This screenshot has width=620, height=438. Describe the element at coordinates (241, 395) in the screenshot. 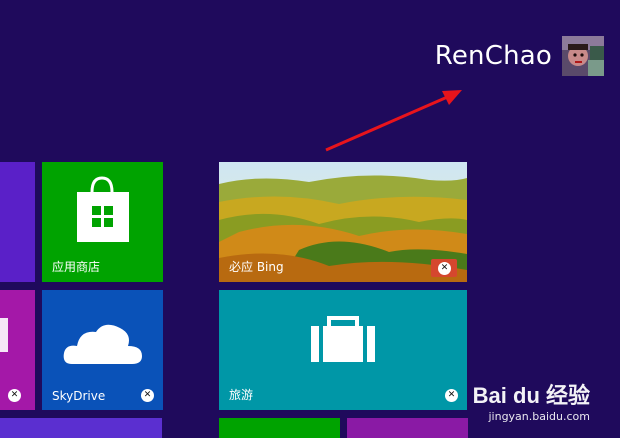

I see `tile-label-travel: 旅游` at that location.